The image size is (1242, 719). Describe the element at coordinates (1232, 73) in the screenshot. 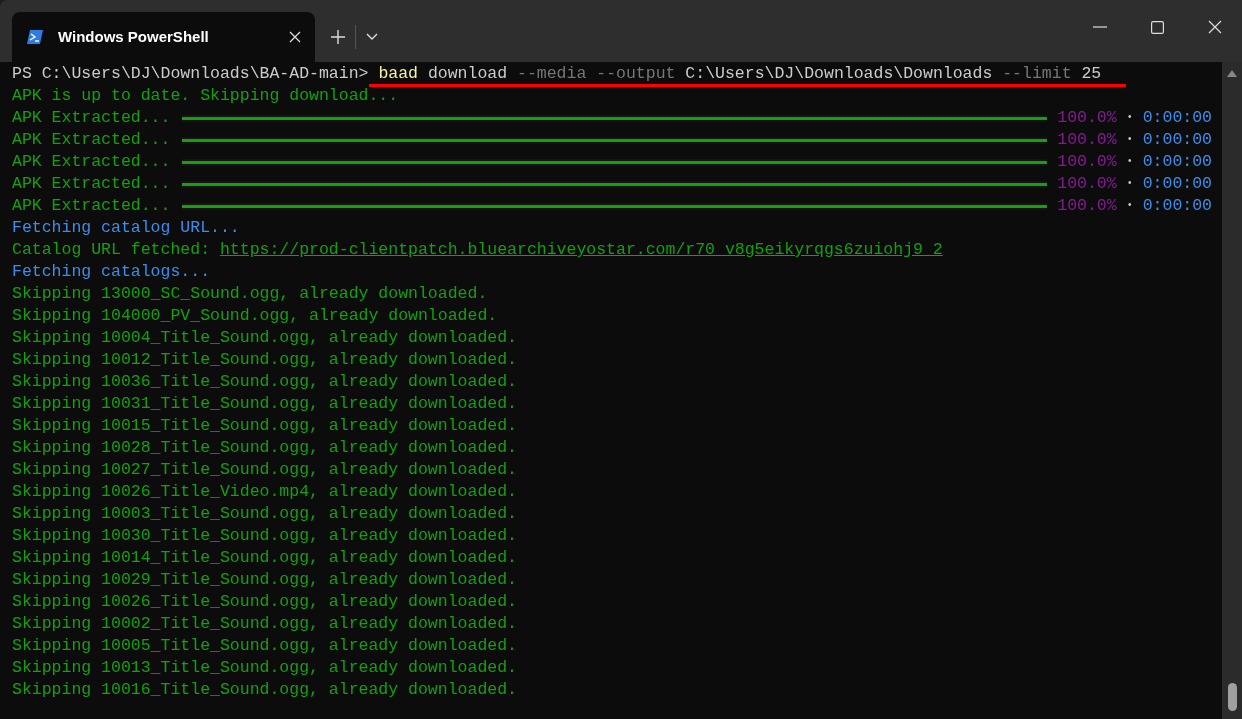

I see `scroll-up-icon` at that location.